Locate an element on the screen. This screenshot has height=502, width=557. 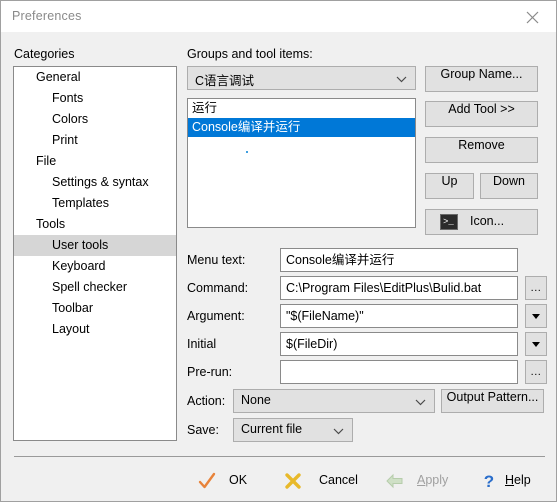
left-arrow-icon is located at coordinates (394, 481).